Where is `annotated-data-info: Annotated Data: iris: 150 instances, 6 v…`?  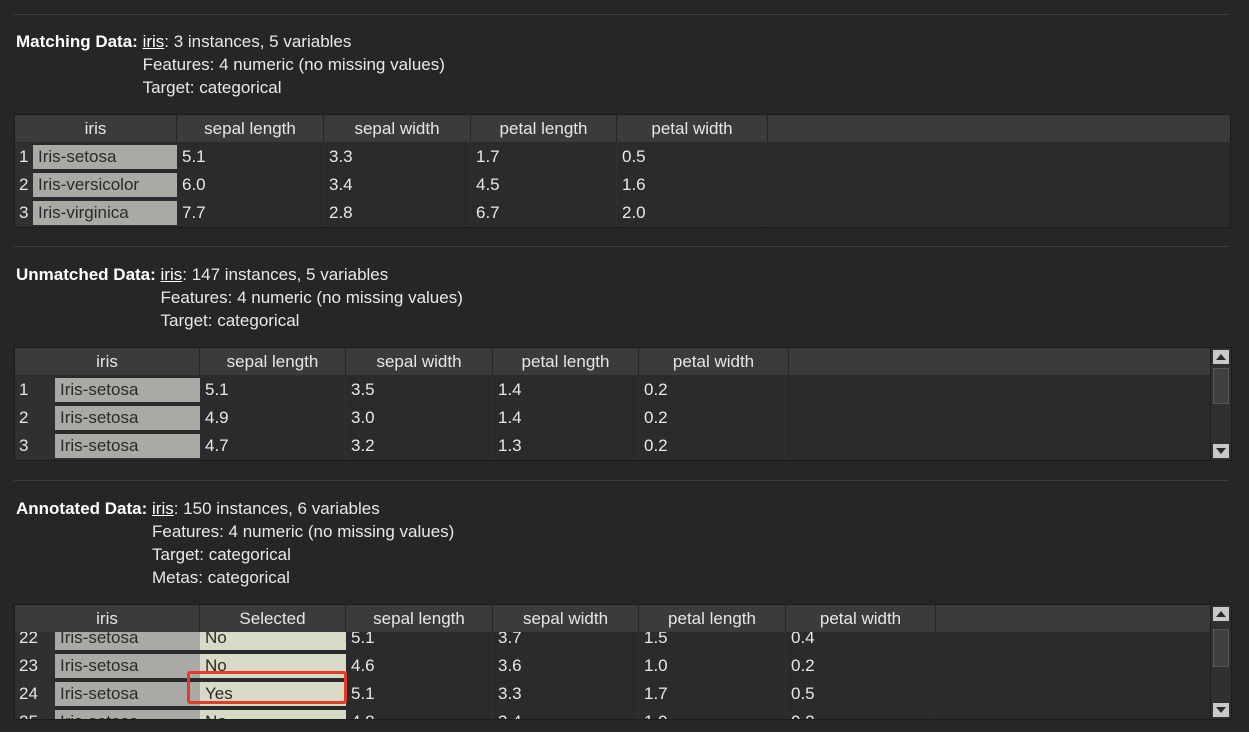
annotated-data-info: Annotated Data: iris: 150 instances, 6 v… is located at coordinates (235, 543).